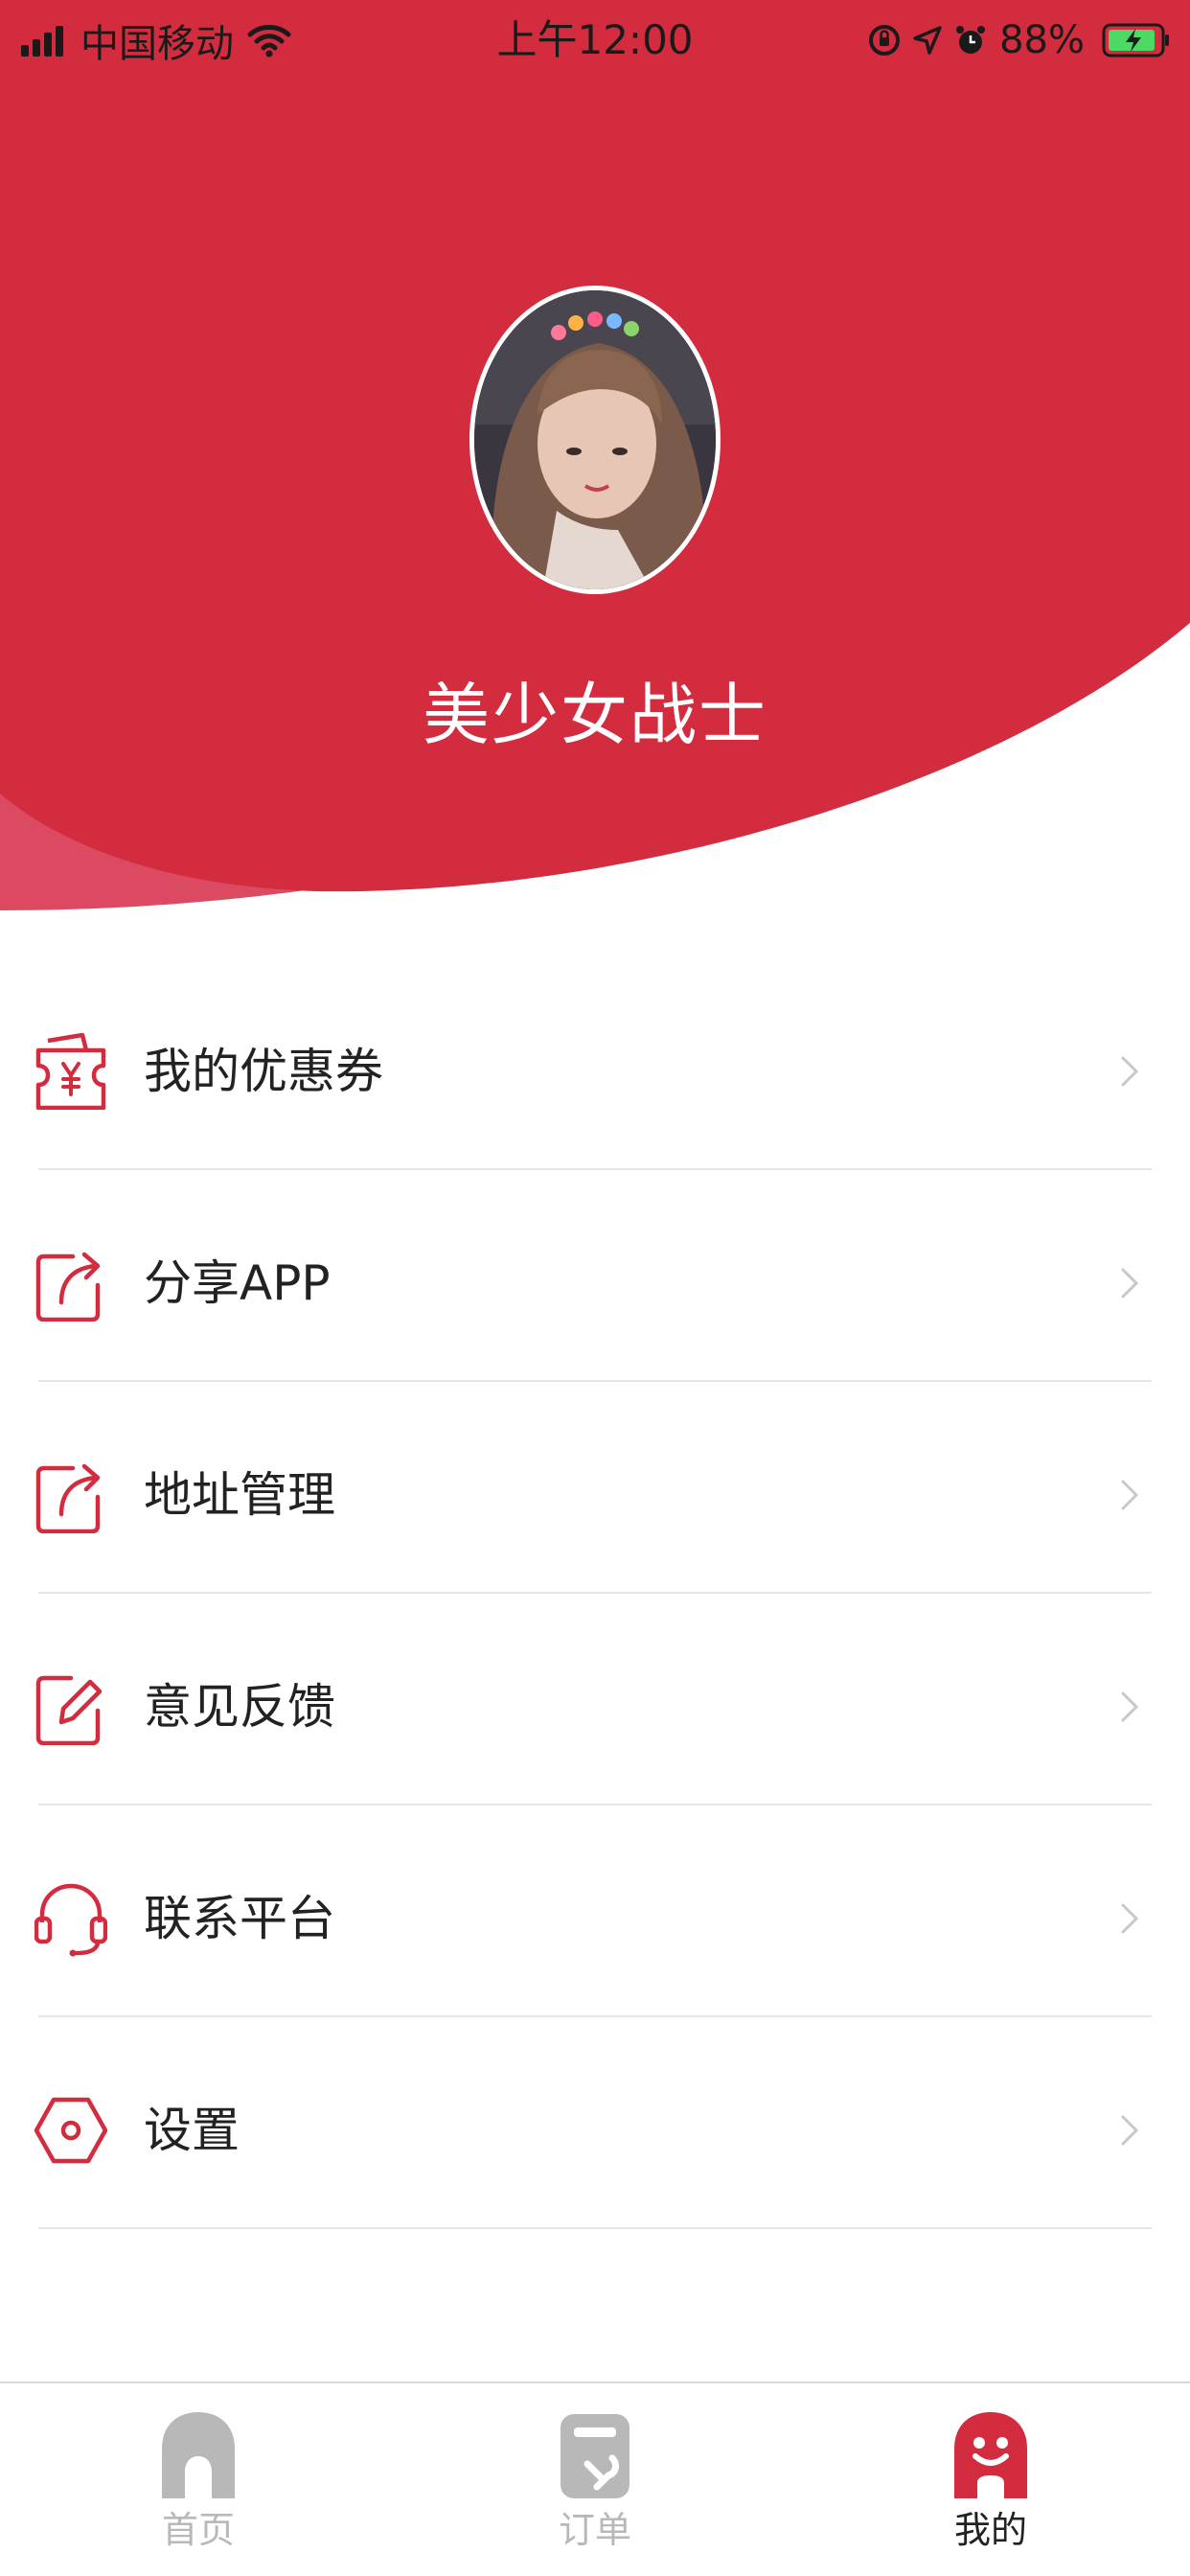 The height and width of the screenshot is (2576, 1190). What do you see at coordinates (264, 1071) in the screenshot?
I see `menu-item-label: 我的优惠券` at bounding box center [264, 1071].